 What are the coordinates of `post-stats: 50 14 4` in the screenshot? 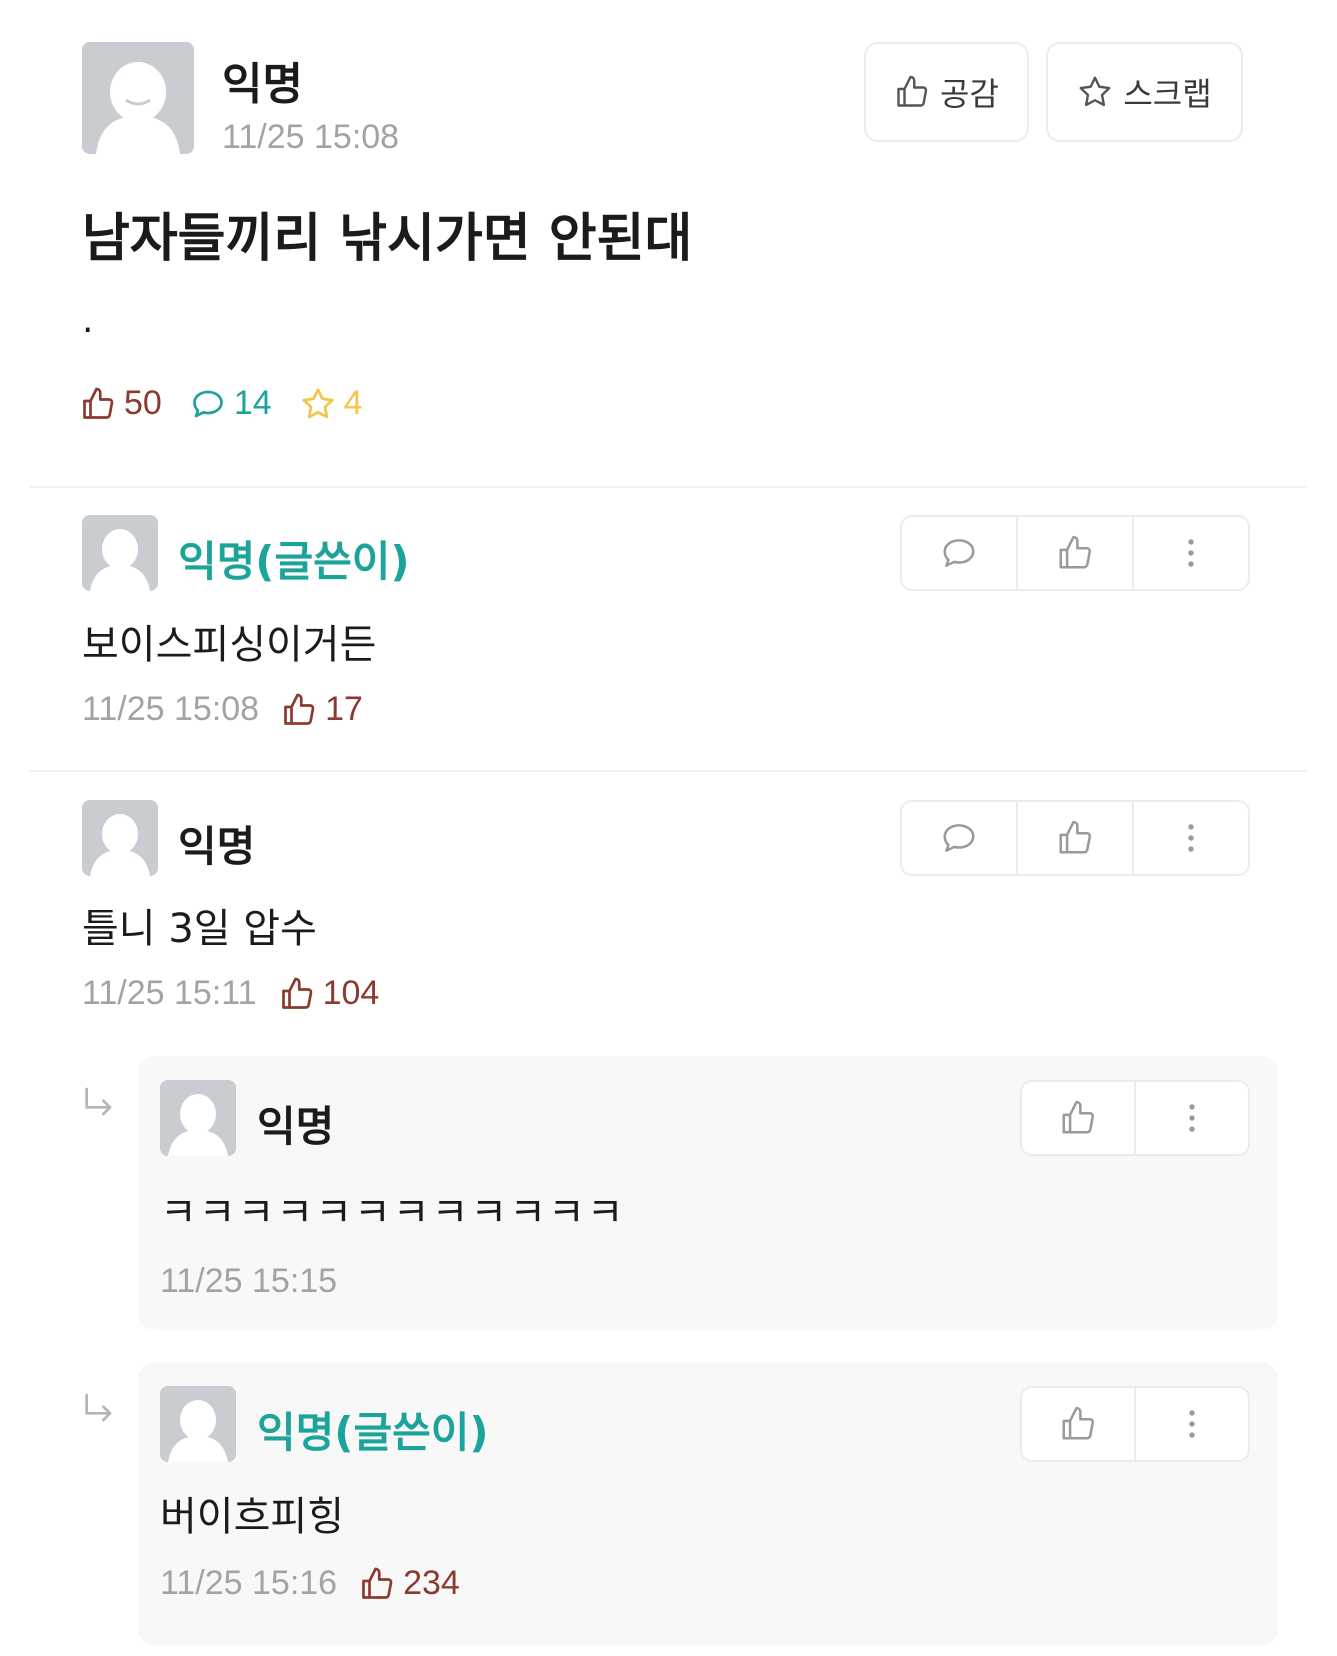 It's located at (221, 403).